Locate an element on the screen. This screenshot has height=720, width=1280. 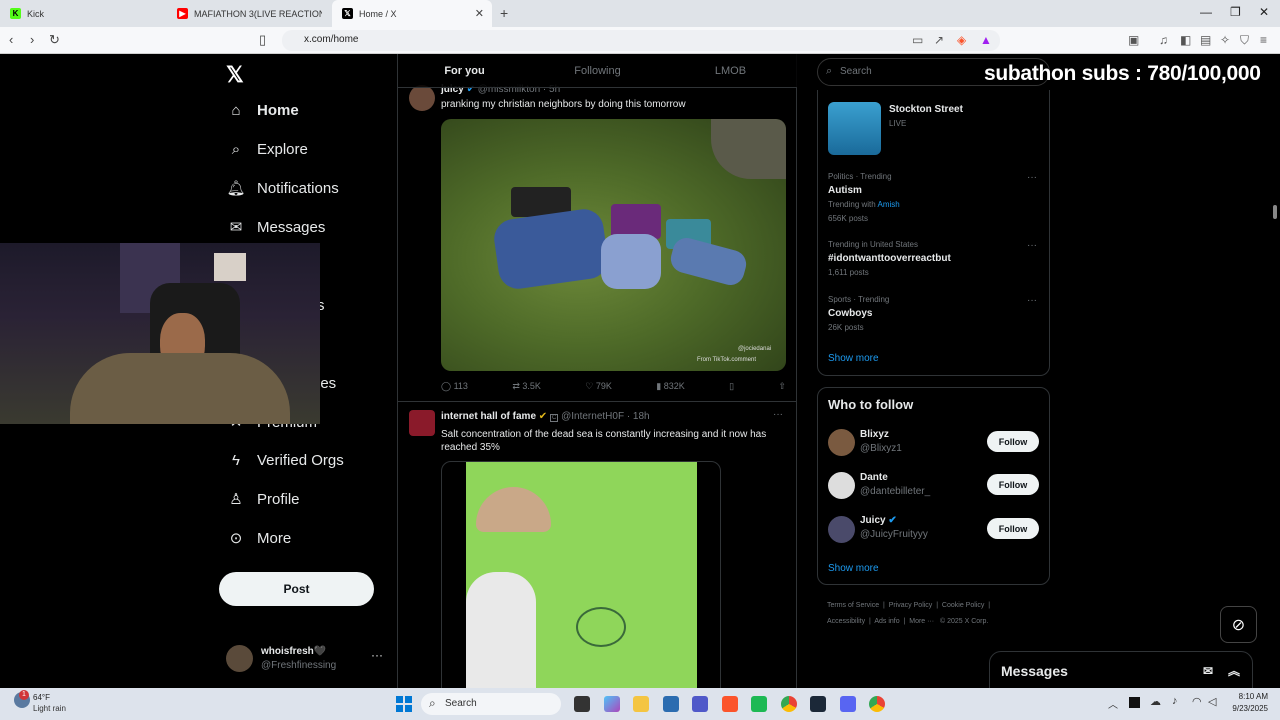
restore-button: ❐ is located at coordinates (1235, 12).